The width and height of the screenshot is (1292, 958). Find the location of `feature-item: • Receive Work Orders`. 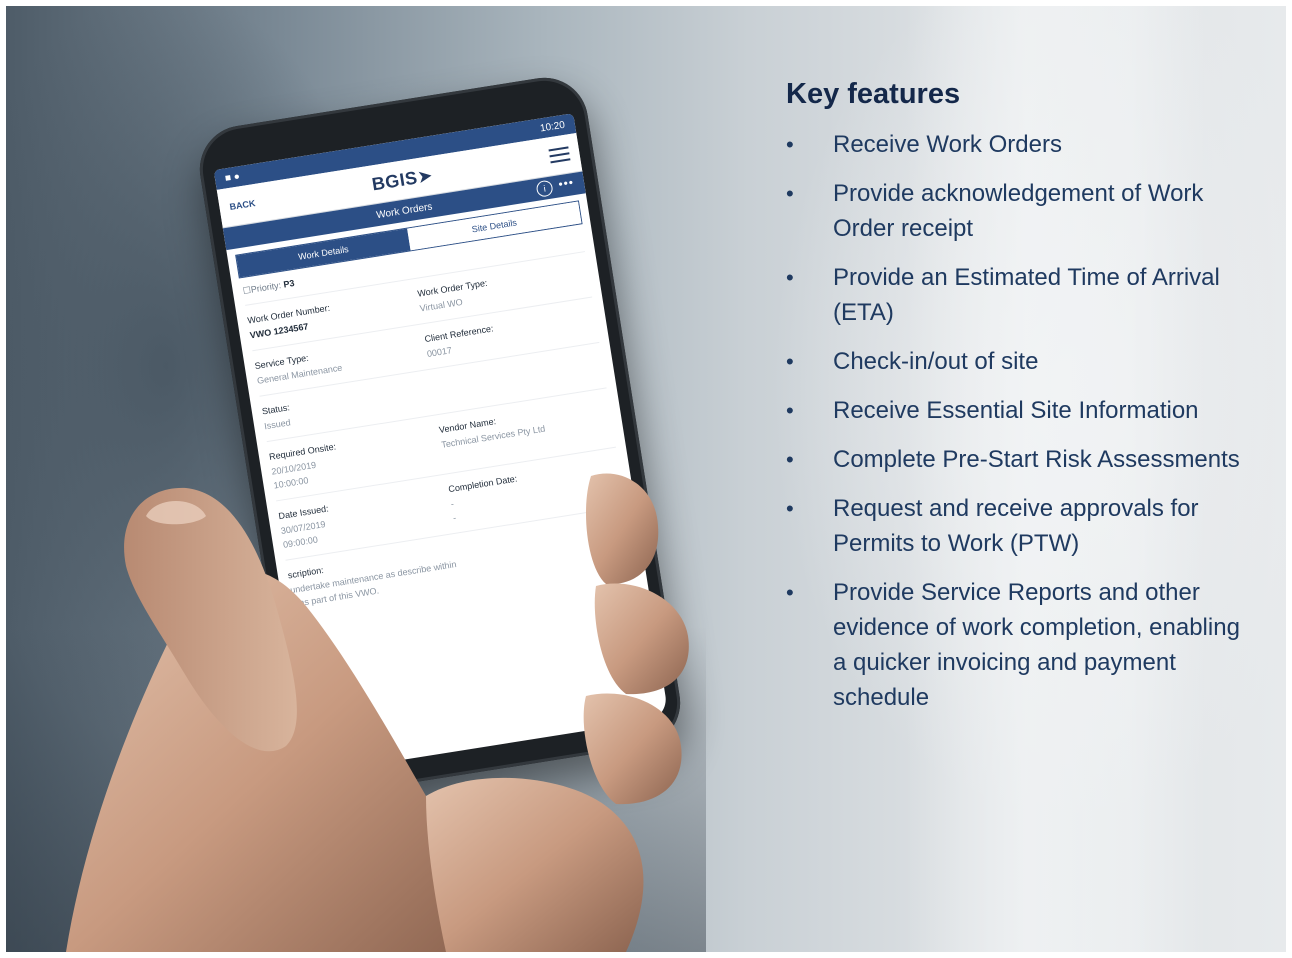

feature-item: • Receive Work Orders is located at coordinates (1016, 144).